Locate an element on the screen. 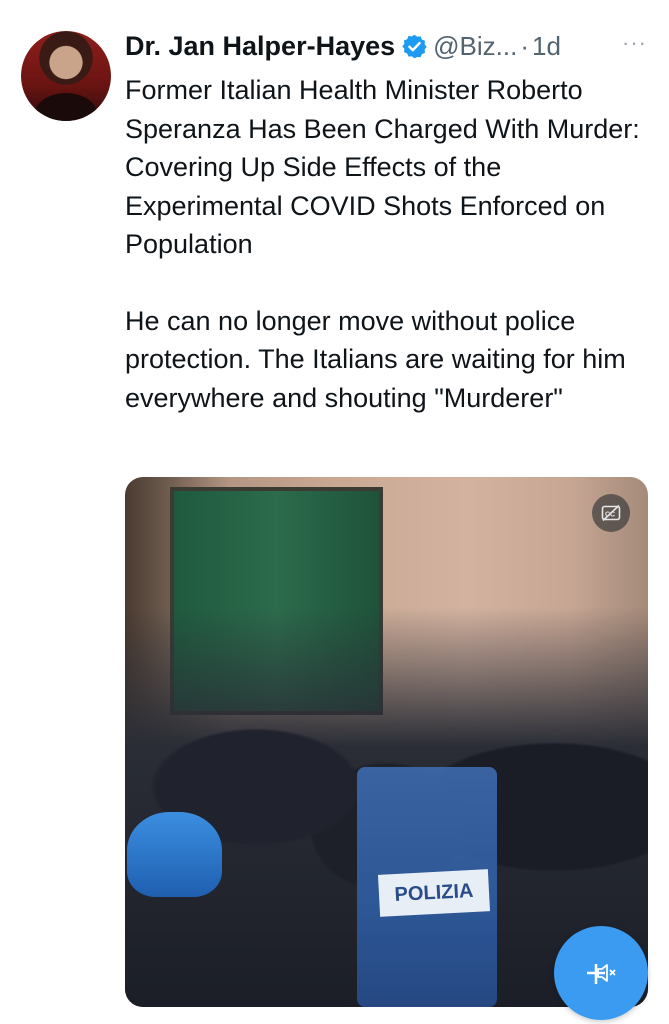 The height and width of the screenshot is (1024, 669). captions-off-icon: CC is located at coordinates (611, 513).